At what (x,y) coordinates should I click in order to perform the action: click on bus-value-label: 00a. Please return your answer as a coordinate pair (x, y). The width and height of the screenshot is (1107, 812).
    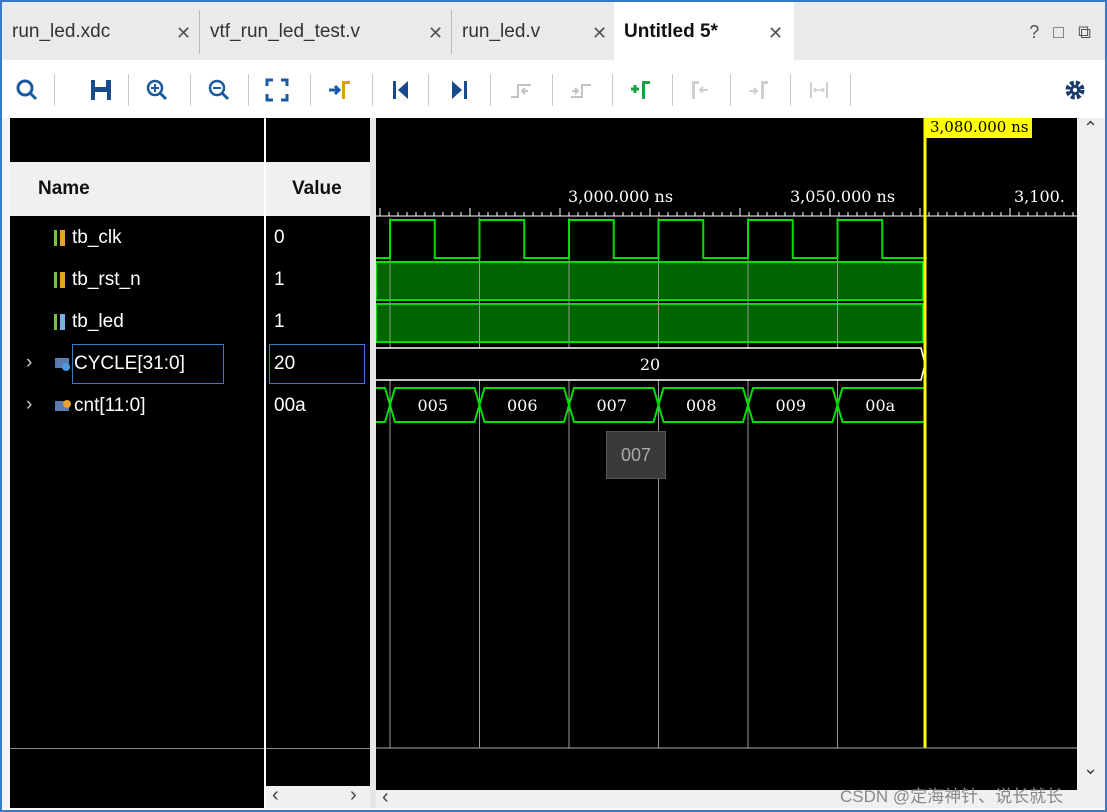
    Looking at the image, I should click on (880, 405).